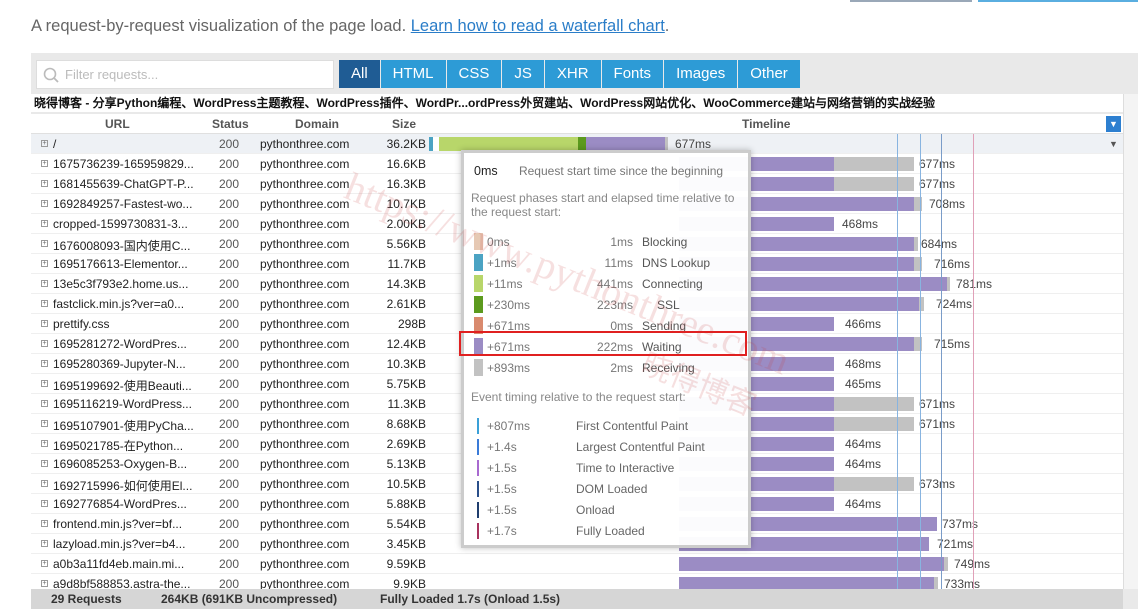  What do you see at coordinates (603, 343) in the screenshot?
I see `waiting-highlight-box` at bounding box center [603, 343].